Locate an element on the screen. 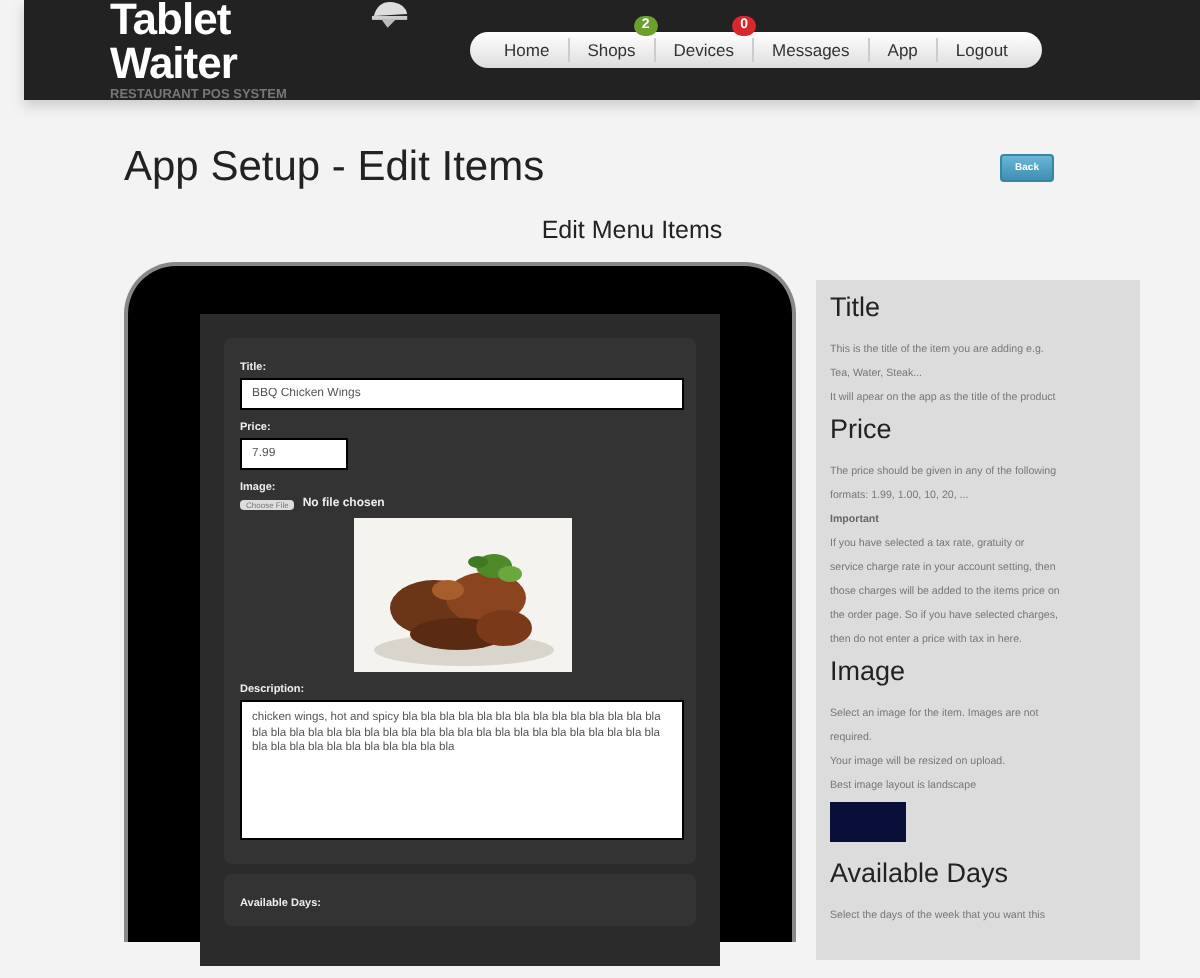 The image size is (1200, 978). section-title: Edit Menu Items is located at coordinates (632, 230).